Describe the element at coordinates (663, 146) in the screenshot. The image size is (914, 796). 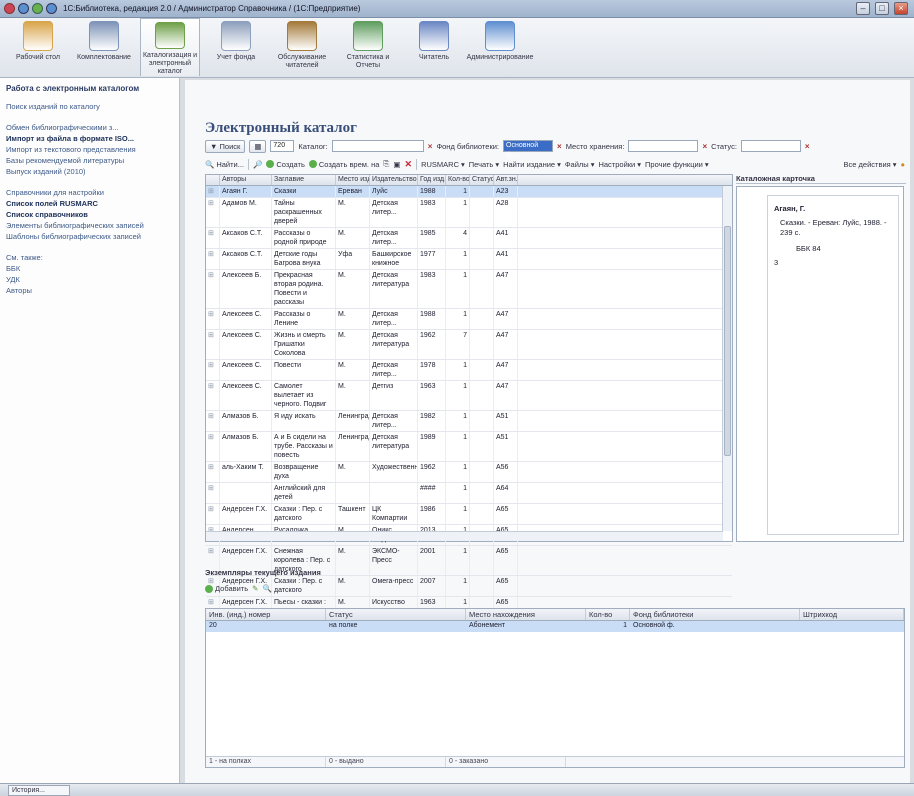
I see `storage-input` at that location.